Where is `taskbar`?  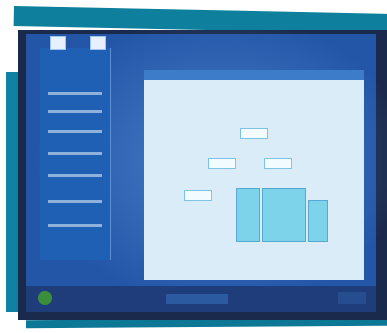 taskbar is located at coordinates (201, 299).